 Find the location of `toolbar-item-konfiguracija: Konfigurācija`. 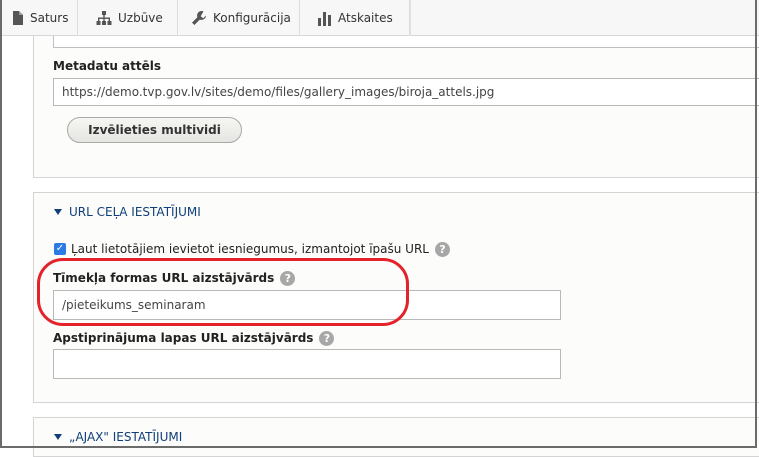

toolbar-item-konfiguracija: Konfigurācija is located at coordinates (240, 18).